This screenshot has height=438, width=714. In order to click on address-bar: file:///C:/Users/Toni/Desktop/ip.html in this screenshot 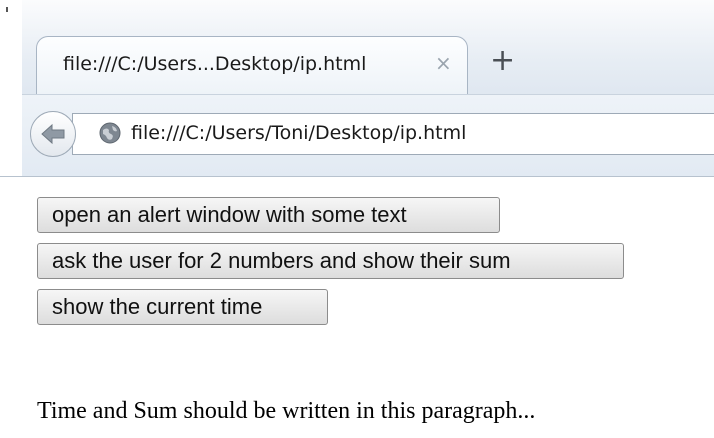, I will do `click(393, 134)`.